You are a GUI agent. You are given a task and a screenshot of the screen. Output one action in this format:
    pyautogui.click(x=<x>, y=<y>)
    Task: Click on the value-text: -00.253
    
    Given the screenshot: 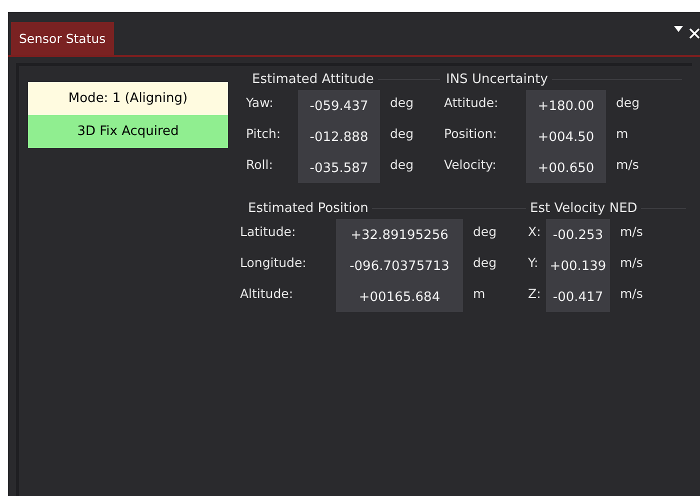 What is the action you would take?
    pyautogui.click(x=578, y=236)
    